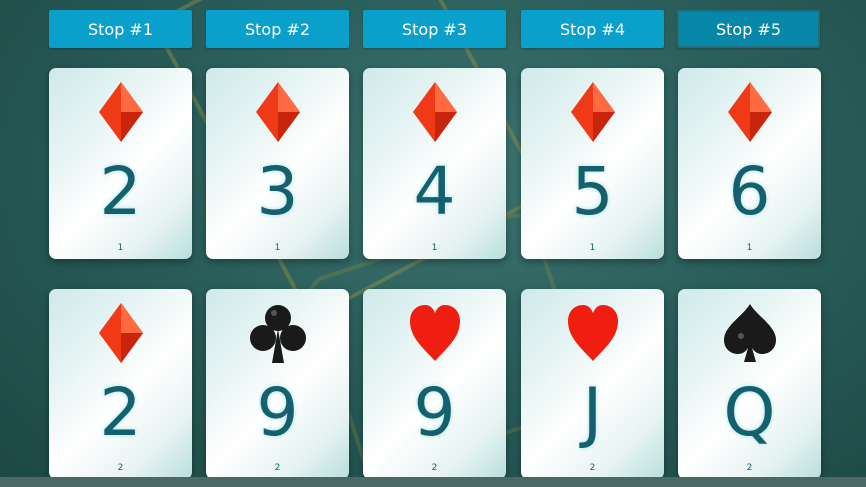 The height and width of the screenshot is (487, 866). Describe the element at coordinates (277, 333) in the screenshot. I see `club-icon` at that location.